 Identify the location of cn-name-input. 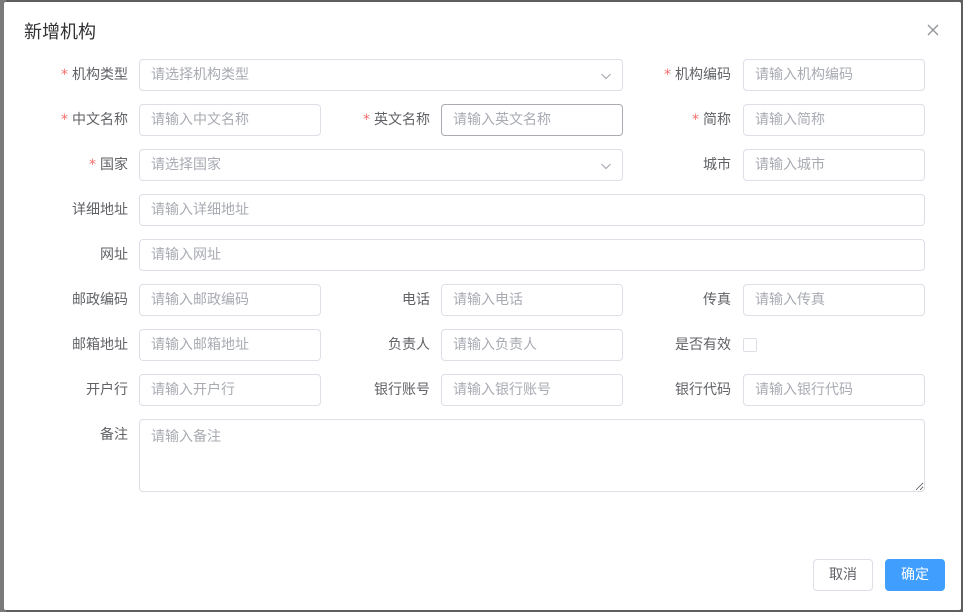
(230, 120).